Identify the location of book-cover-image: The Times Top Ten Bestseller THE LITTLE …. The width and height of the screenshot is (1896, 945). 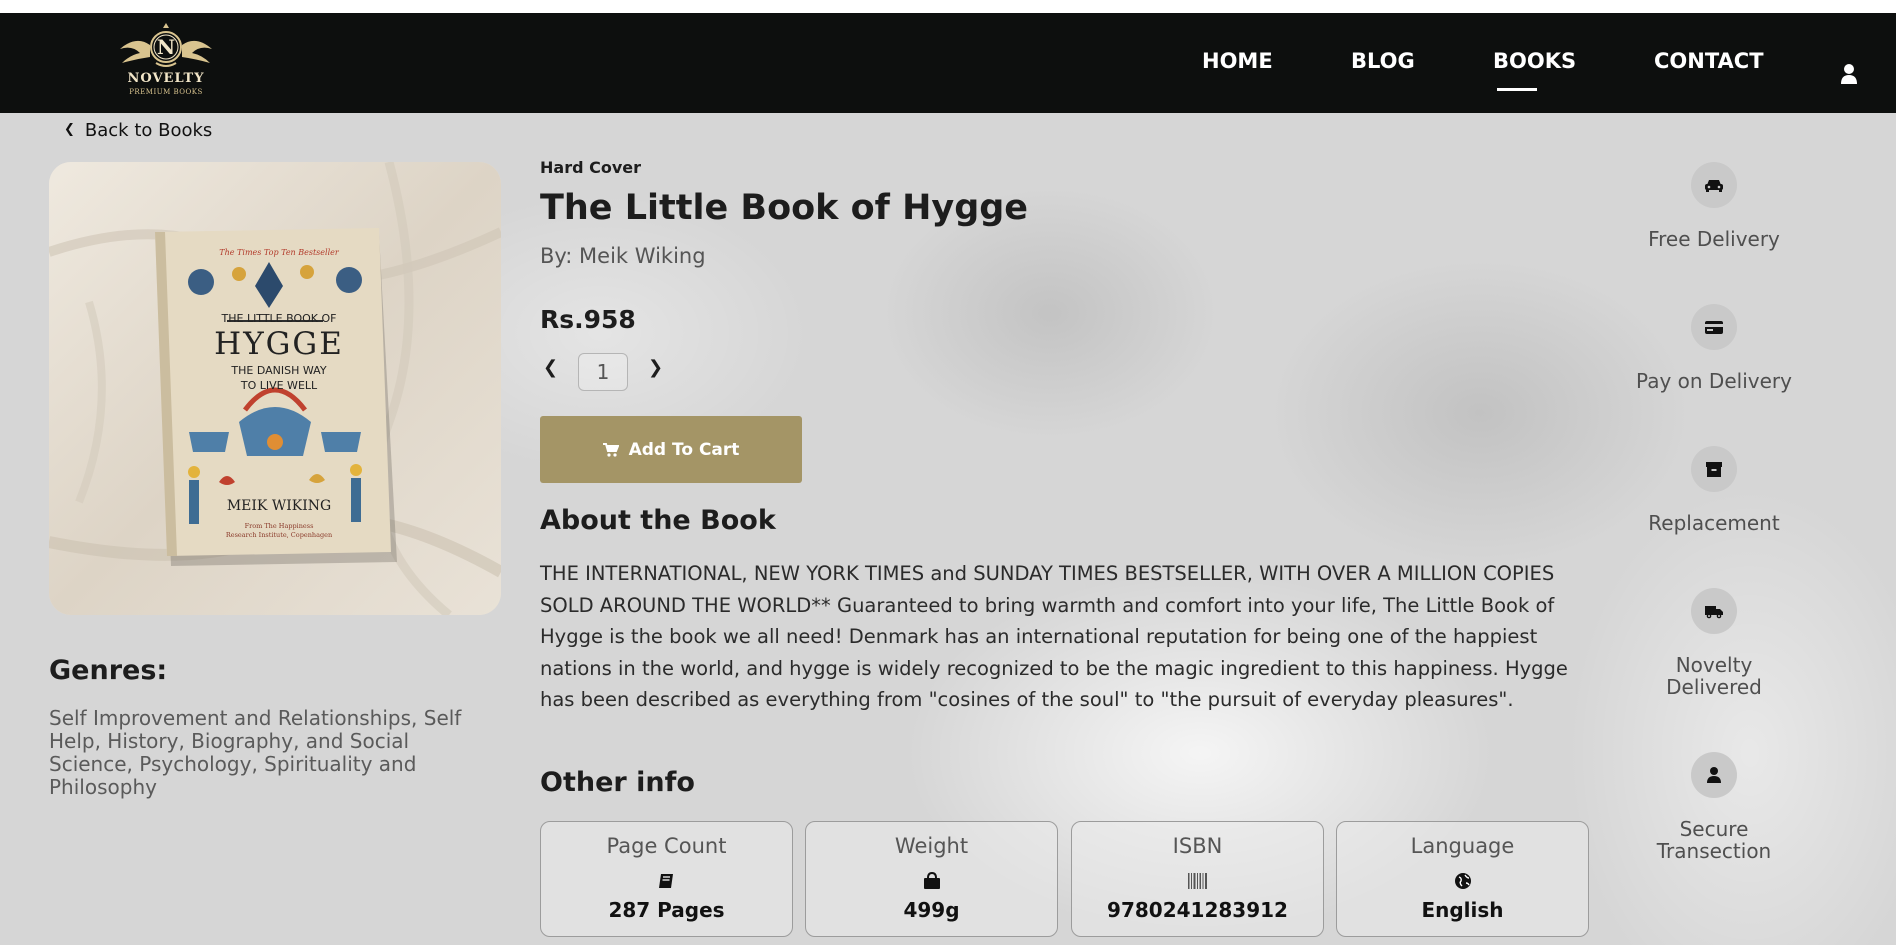
(275, 388).